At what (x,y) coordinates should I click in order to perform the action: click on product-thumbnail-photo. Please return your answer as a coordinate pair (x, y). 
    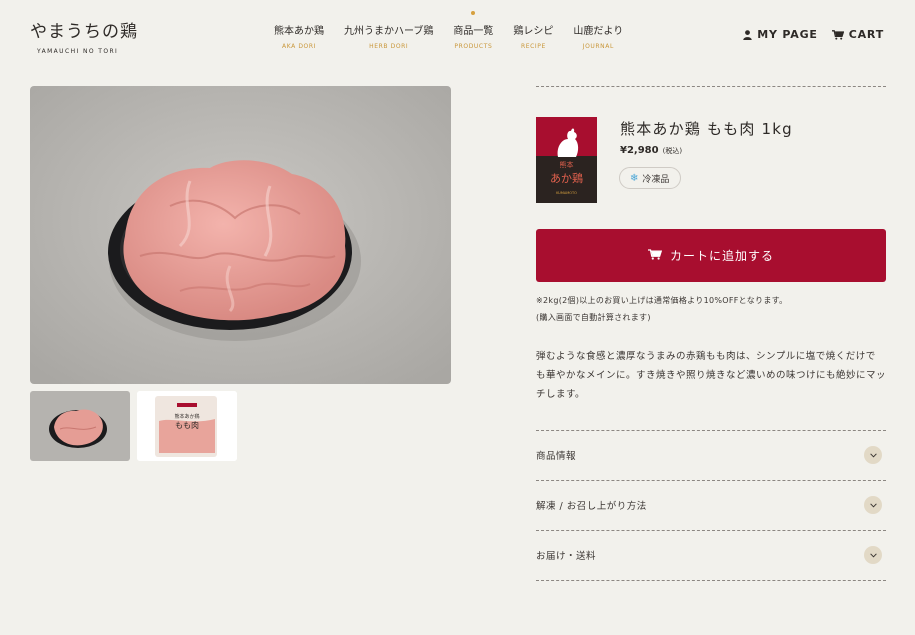
    Looking at the image, I should click on (80, 426).